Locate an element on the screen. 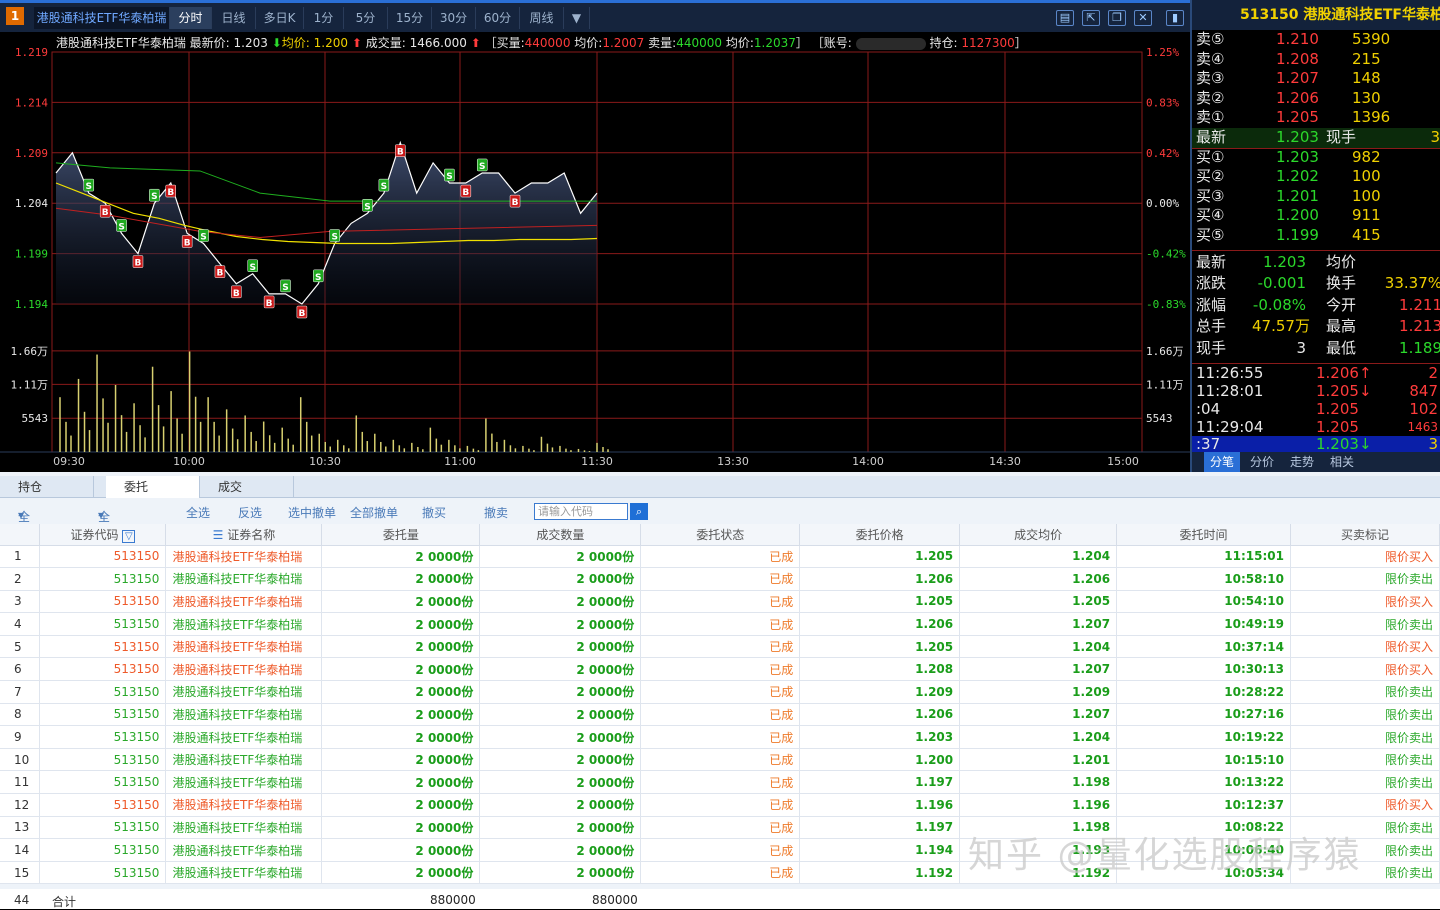 Image resolution: width=1440 pixels, height=910 pixels. search-icon: ⌕ is located at coordinates (639, 511).